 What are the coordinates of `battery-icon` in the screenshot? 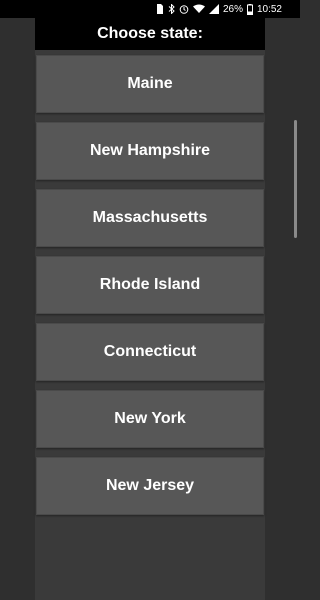 It's located at (249, 9).